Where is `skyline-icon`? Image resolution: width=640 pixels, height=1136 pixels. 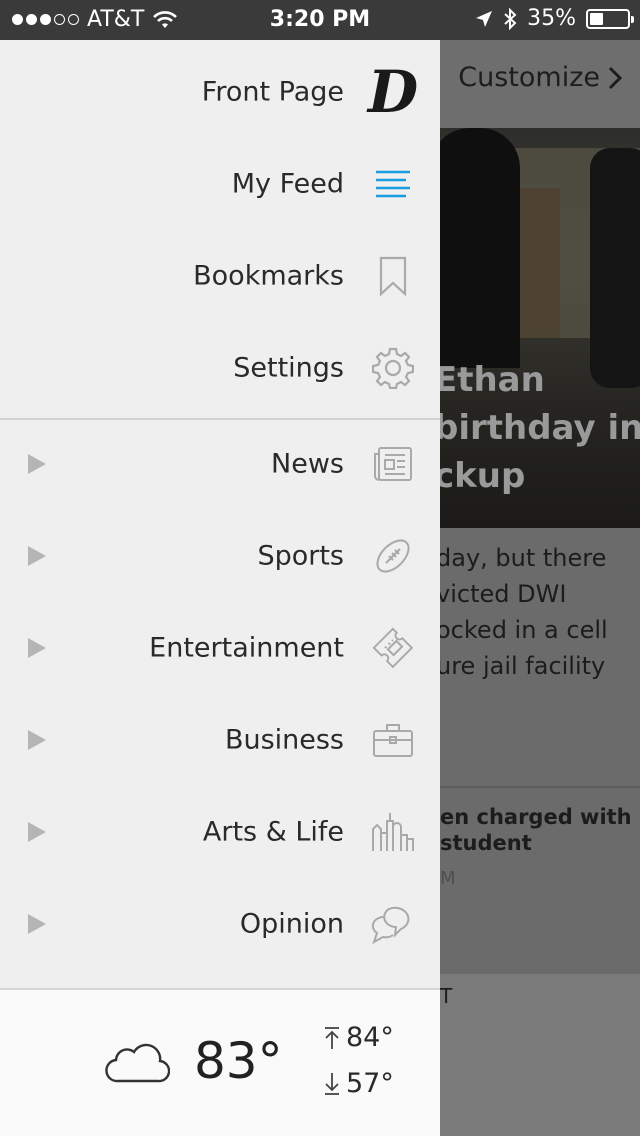
skyline-icon is located at coordinates (393, 832).